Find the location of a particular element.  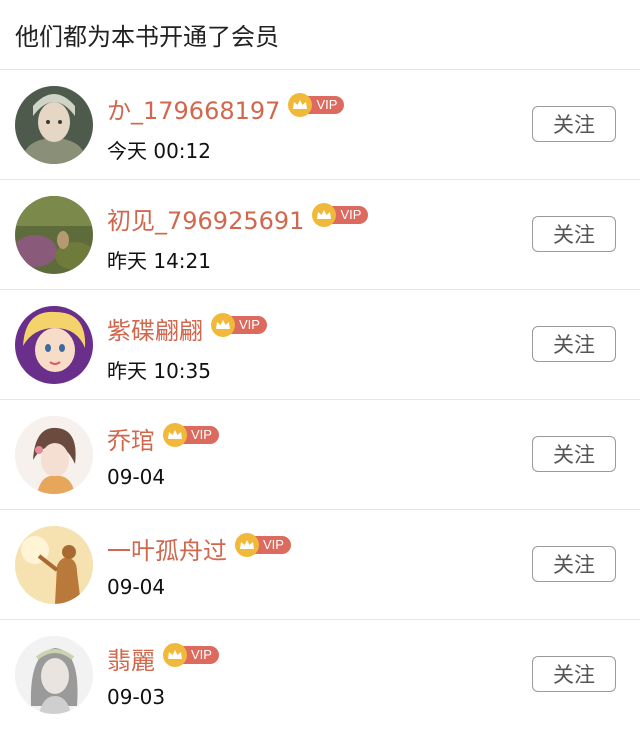

cartoon-girl-avatar-icon is located at coordinates (54, 345).